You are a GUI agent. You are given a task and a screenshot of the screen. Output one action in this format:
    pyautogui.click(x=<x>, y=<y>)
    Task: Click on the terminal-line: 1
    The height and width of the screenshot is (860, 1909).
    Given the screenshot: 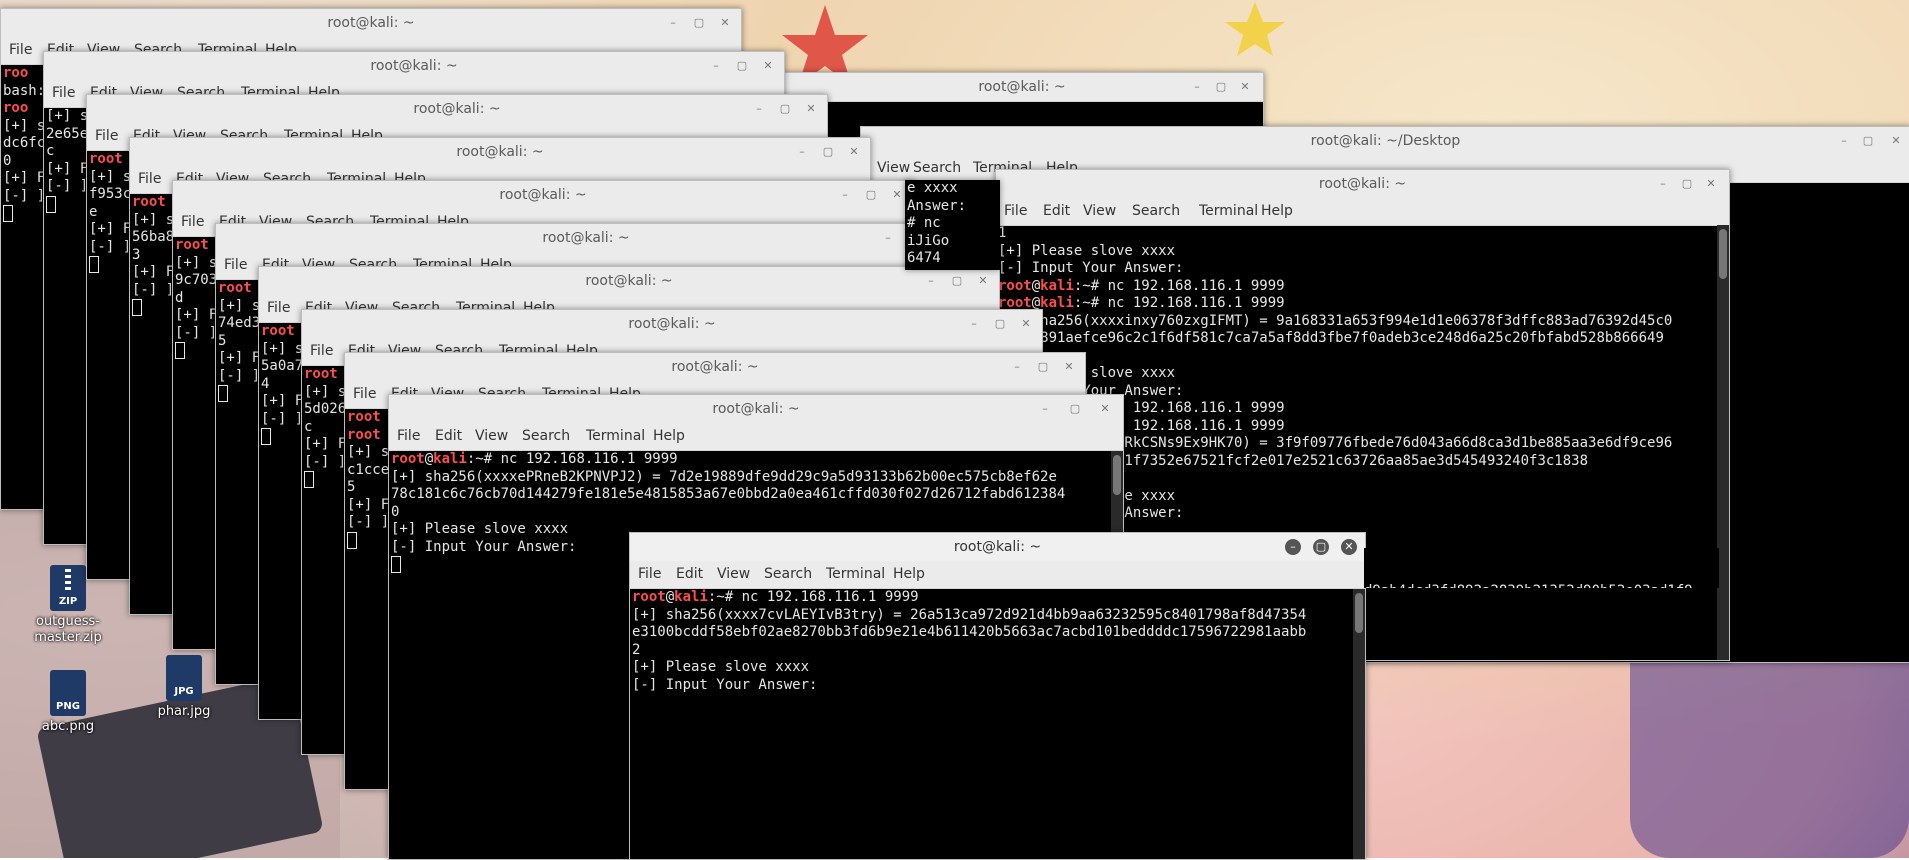 What is the action you would take?
    pyautogui.click(x=1002, y=233)
    